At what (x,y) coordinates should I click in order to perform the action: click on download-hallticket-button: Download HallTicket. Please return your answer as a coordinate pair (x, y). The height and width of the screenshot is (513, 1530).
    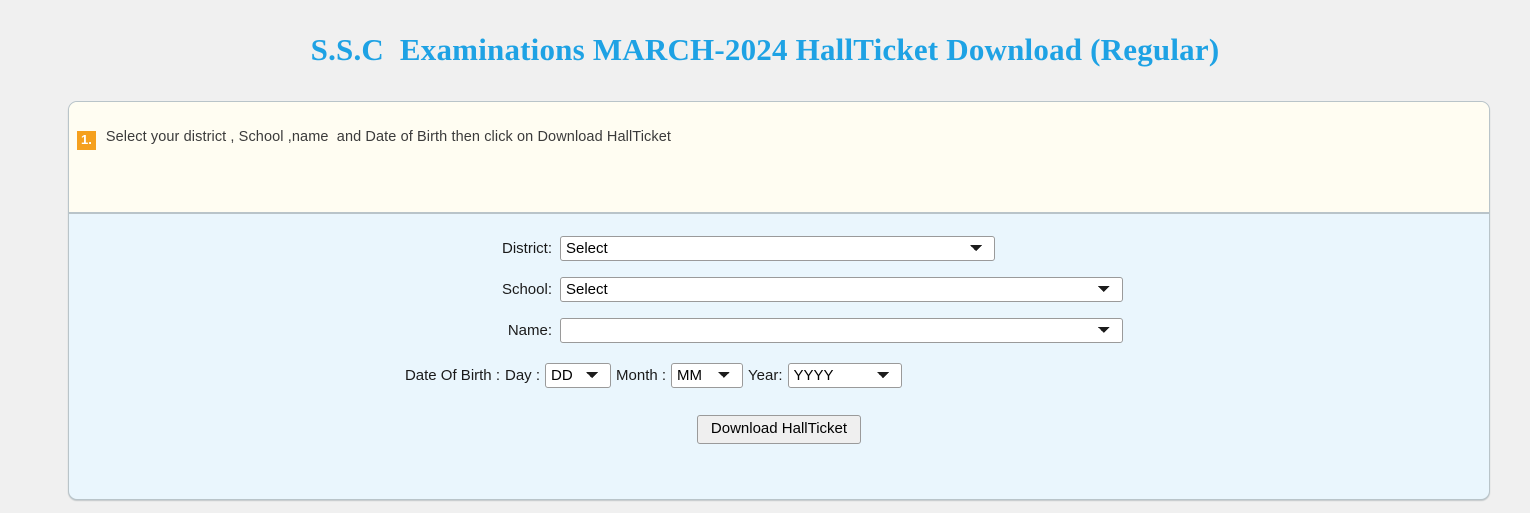
    Looking at the image, I should click on (779, 429).